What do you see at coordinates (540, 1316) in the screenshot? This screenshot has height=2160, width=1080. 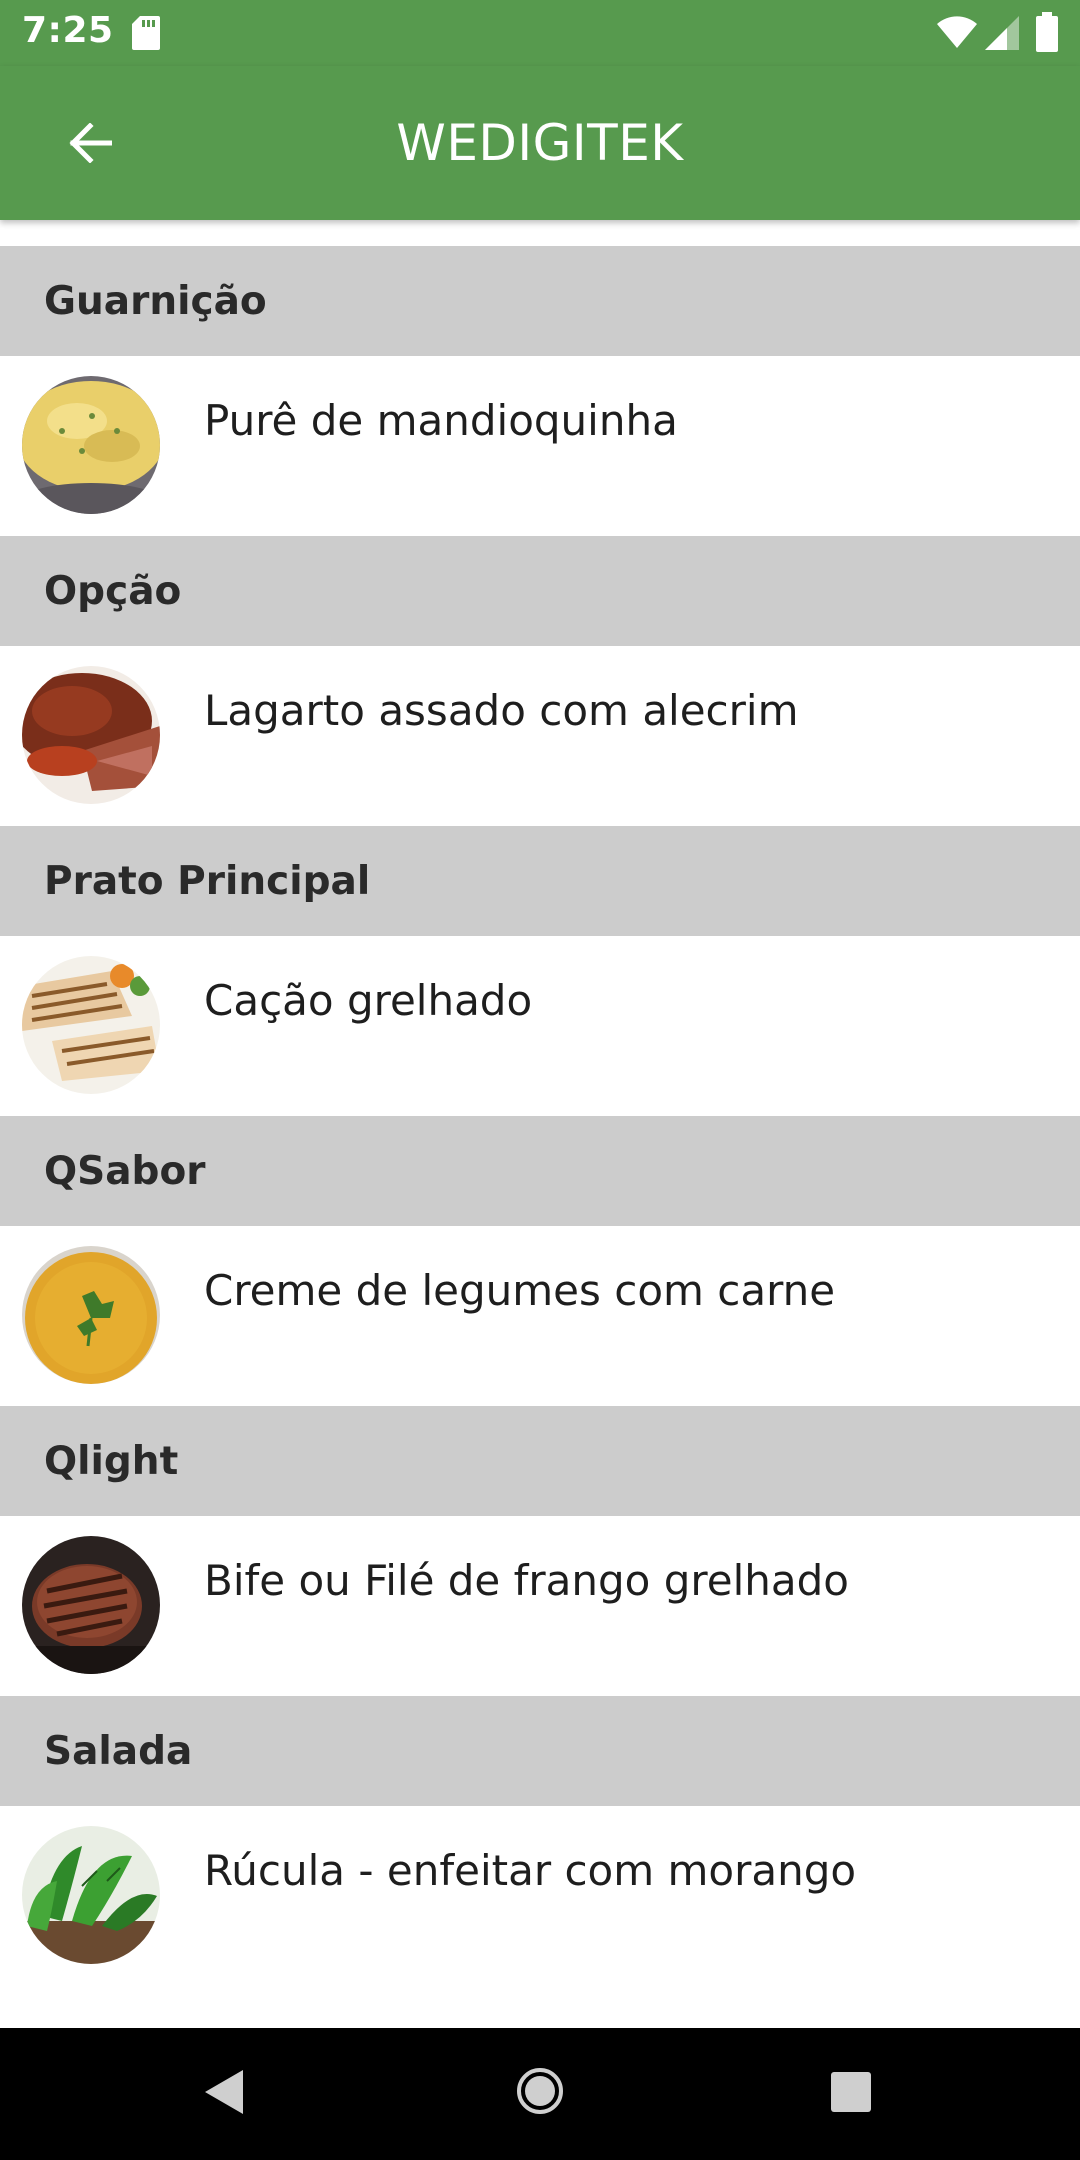 I see `dish-item: Creme de legumes com carne` at bounding box center [540, 1316].